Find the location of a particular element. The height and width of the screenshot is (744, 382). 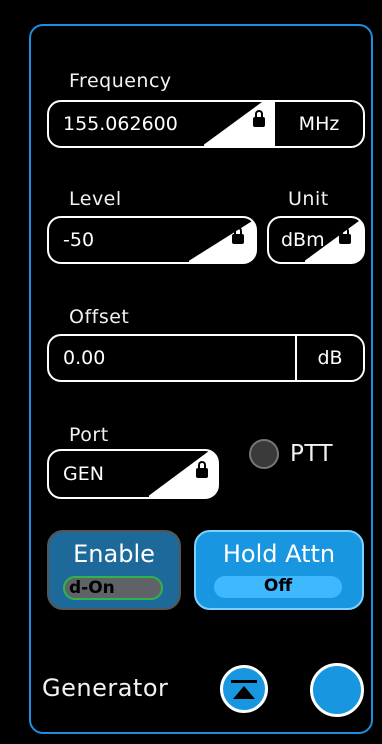

frequency-label: Frequency is located at coordinates (120, 81).